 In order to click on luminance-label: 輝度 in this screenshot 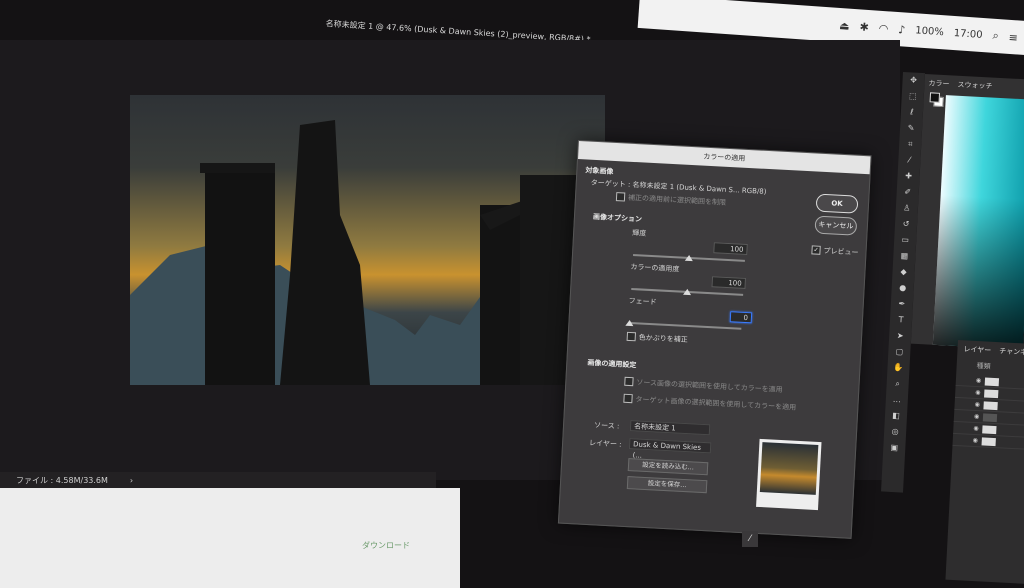, I will do `click(639, 233)`.